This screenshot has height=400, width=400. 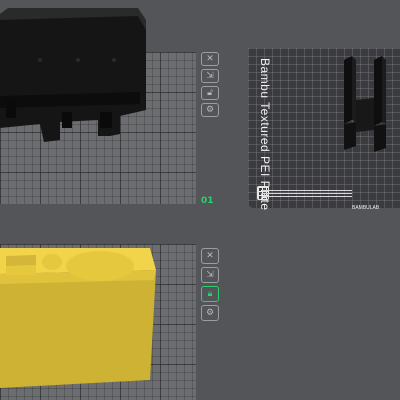 What do you see at coordinates (210, 294) in the screenshot?
I see `lock-icon: 🔒︎` at bounding box center [210, 294].